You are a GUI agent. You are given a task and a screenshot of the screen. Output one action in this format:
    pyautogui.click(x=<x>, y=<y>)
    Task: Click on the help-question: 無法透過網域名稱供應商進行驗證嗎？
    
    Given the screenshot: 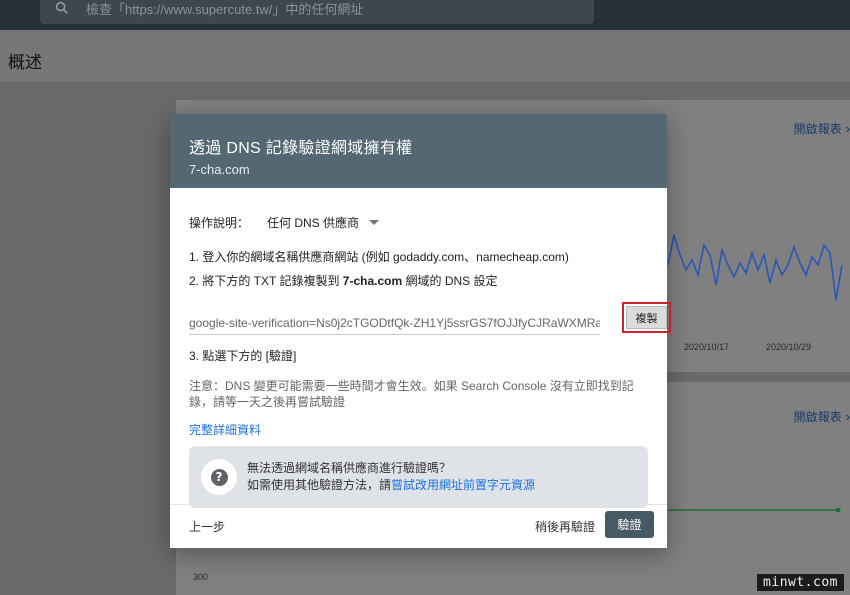 What is the action you would take?
    pyautogui.click(x=349, y=468)
    